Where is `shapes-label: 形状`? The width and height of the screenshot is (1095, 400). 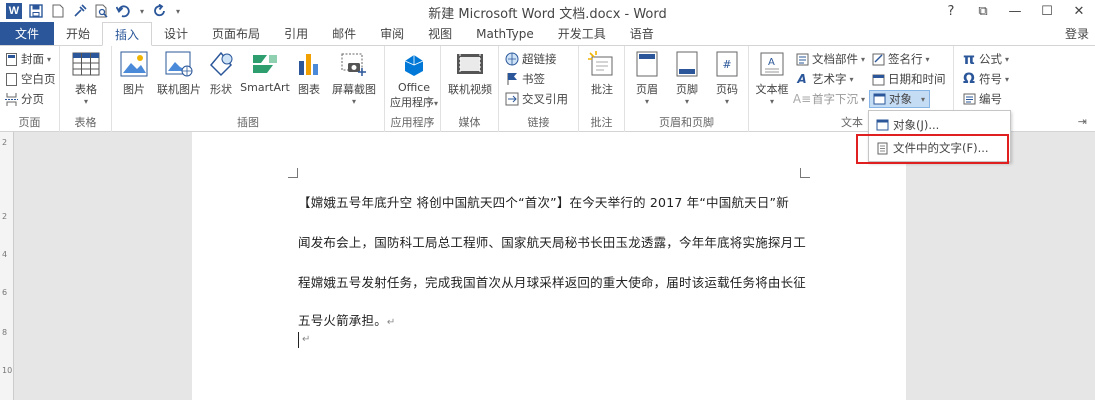
shapes-label: 形状 is located at coordinates (221, 89).